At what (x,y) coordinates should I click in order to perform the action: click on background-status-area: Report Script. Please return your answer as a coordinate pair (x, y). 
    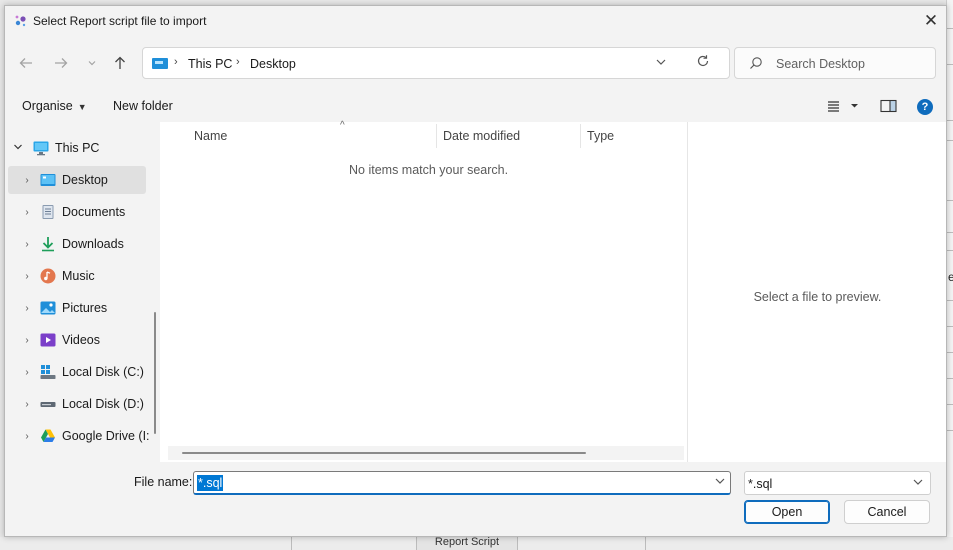
    Looking at the image, I should click on (476, 543).